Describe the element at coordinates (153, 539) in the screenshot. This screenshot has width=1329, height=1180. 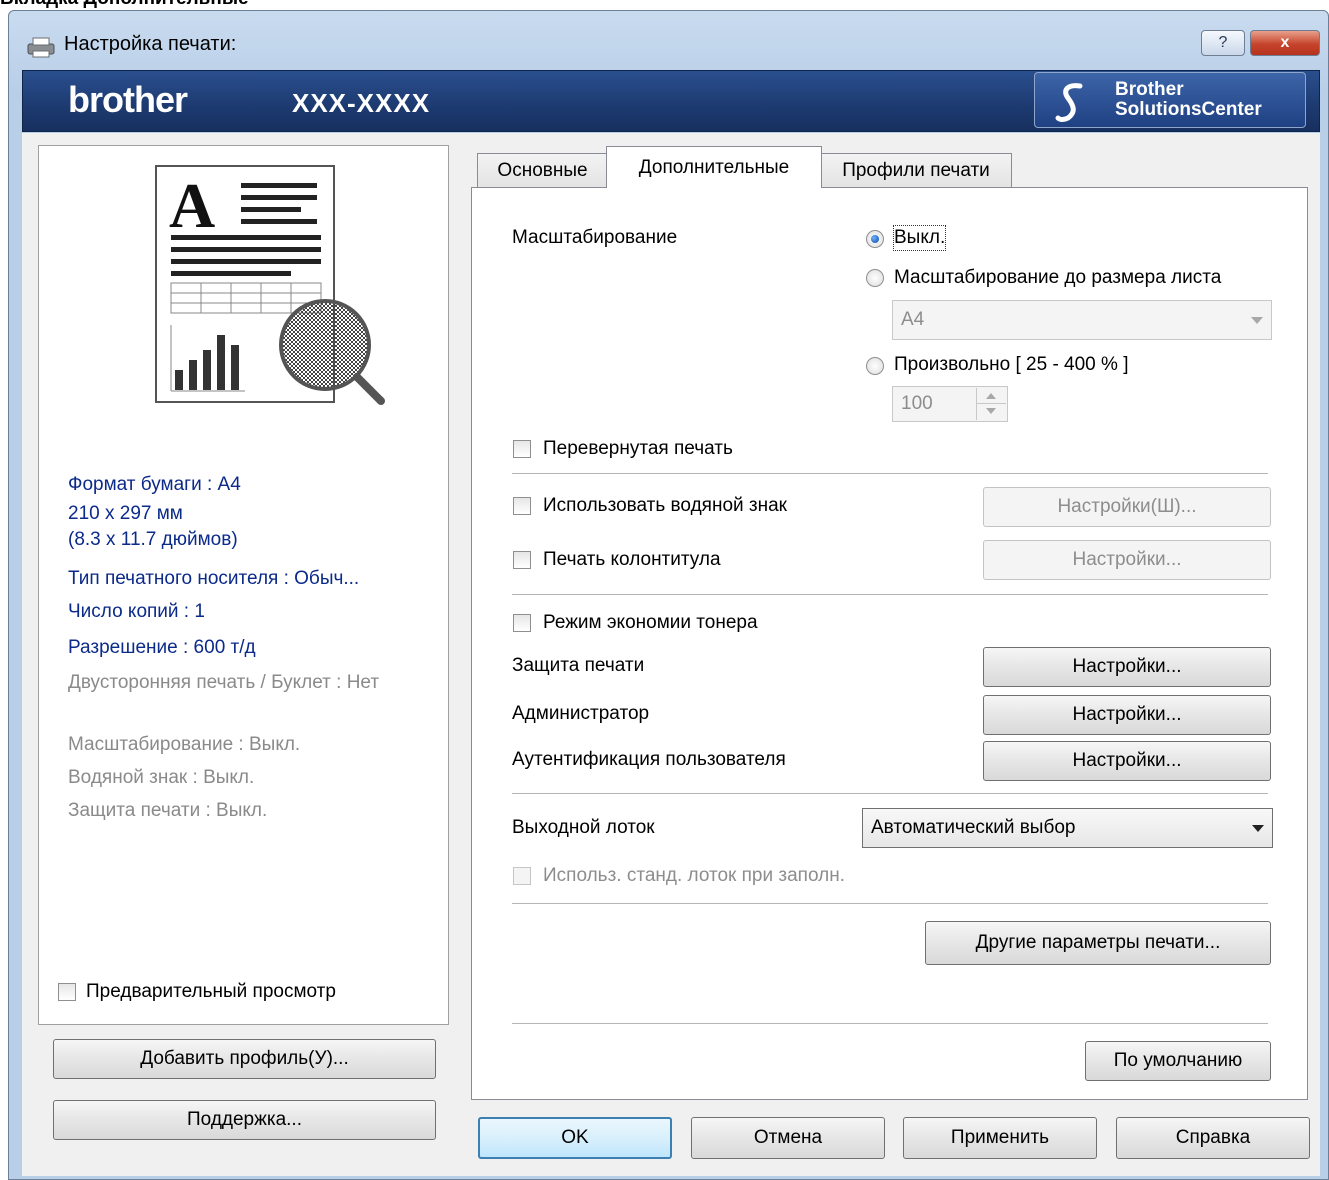
I see `summary-paper-size-in: (8.3 x 11.7 дюймов)` at that location.